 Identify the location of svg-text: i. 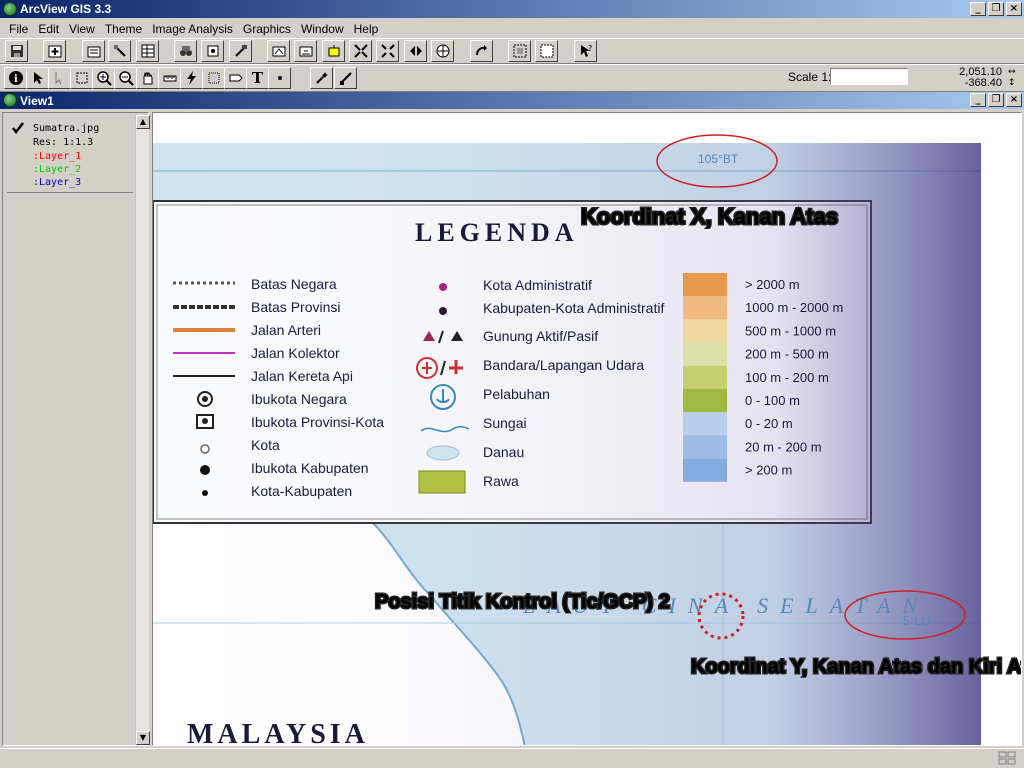
(16, 79).